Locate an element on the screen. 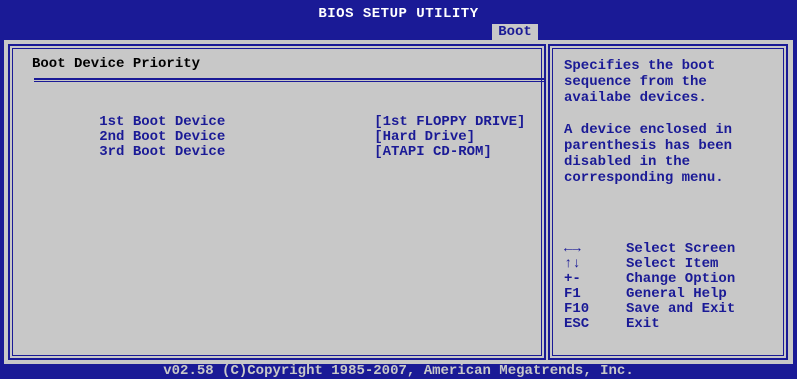 The height and width of the screenshot is (379, 797). boot-device-value: [Hard Drive] is located at coordinates (424, 137).